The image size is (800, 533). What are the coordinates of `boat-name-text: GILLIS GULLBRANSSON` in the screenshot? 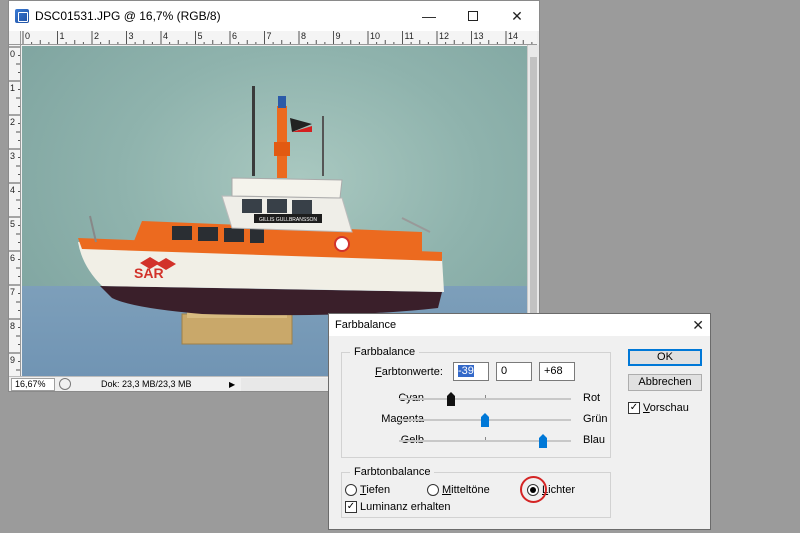 It's located at (288, 220).